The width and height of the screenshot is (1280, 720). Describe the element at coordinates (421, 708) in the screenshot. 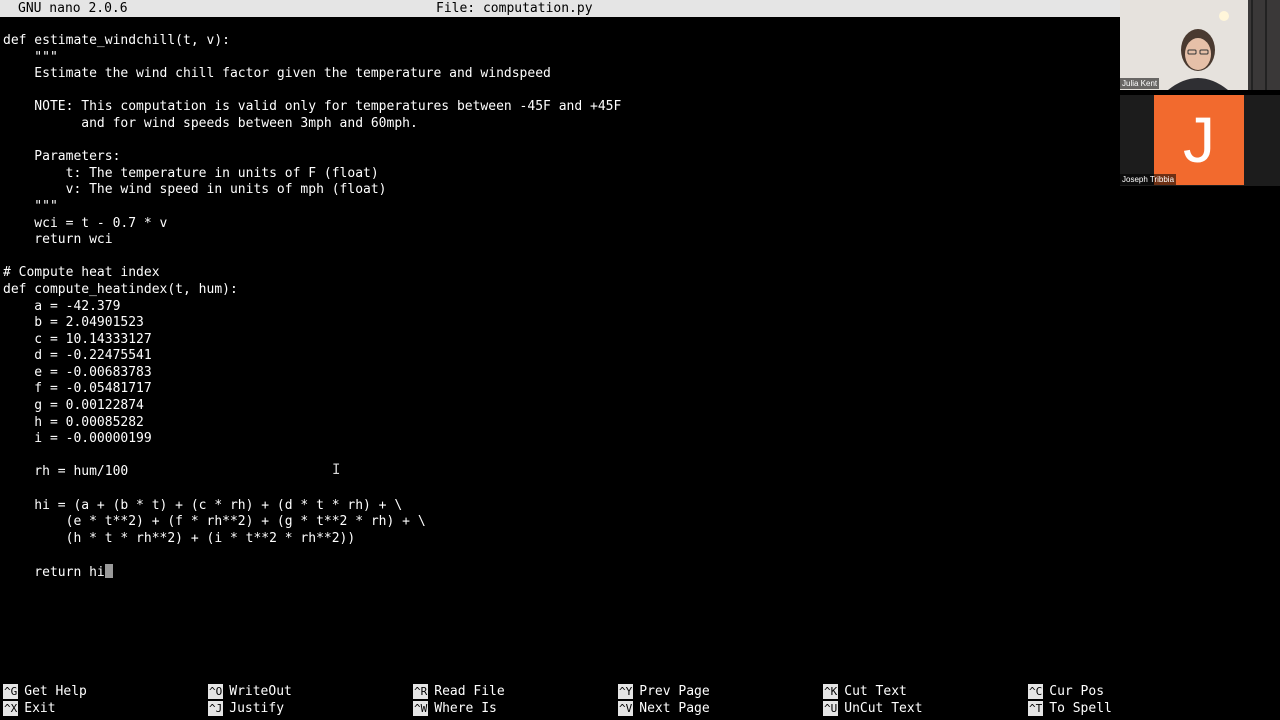

I see `shortcut-key: ^W` at that location.